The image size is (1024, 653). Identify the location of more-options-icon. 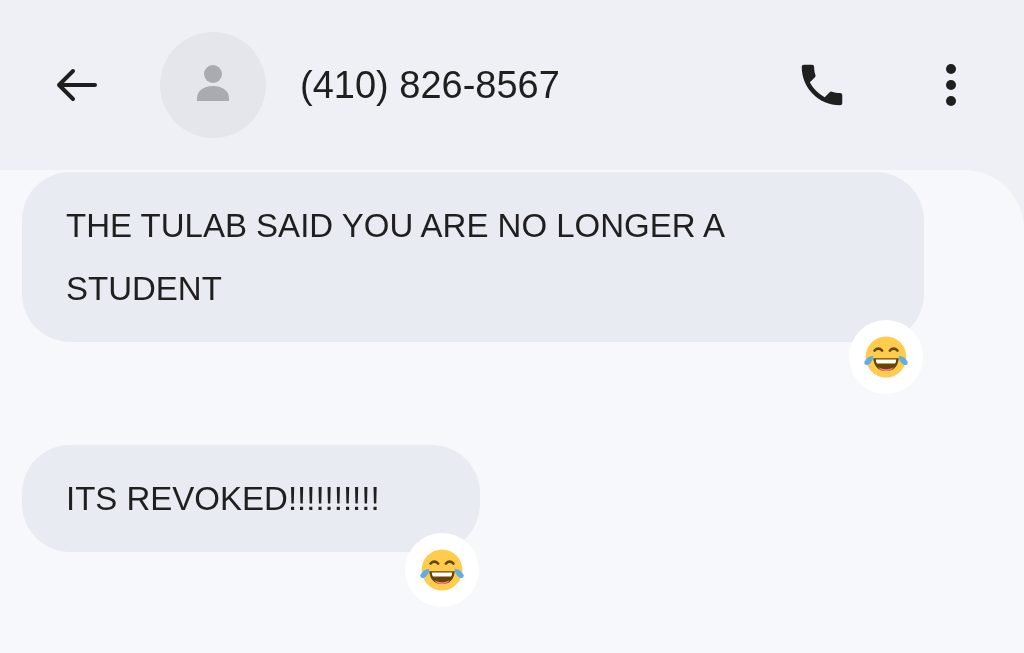
(951, 85).